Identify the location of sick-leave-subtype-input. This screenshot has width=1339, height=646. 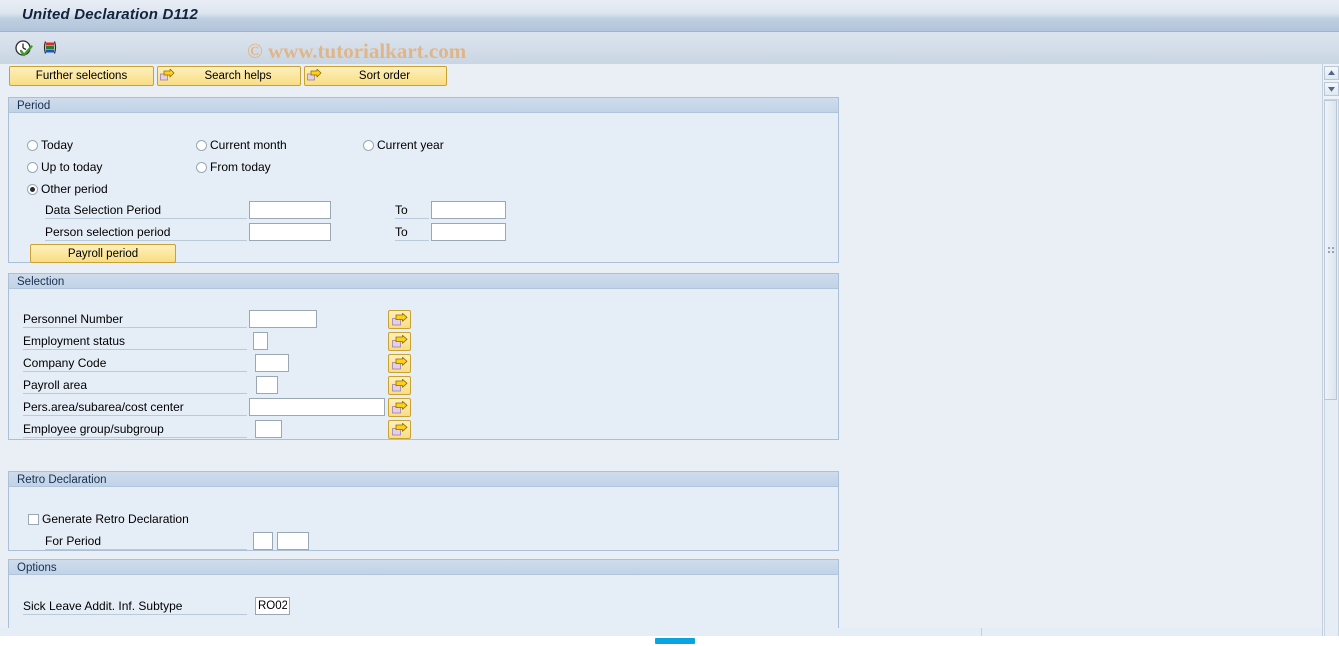
(272, 606).